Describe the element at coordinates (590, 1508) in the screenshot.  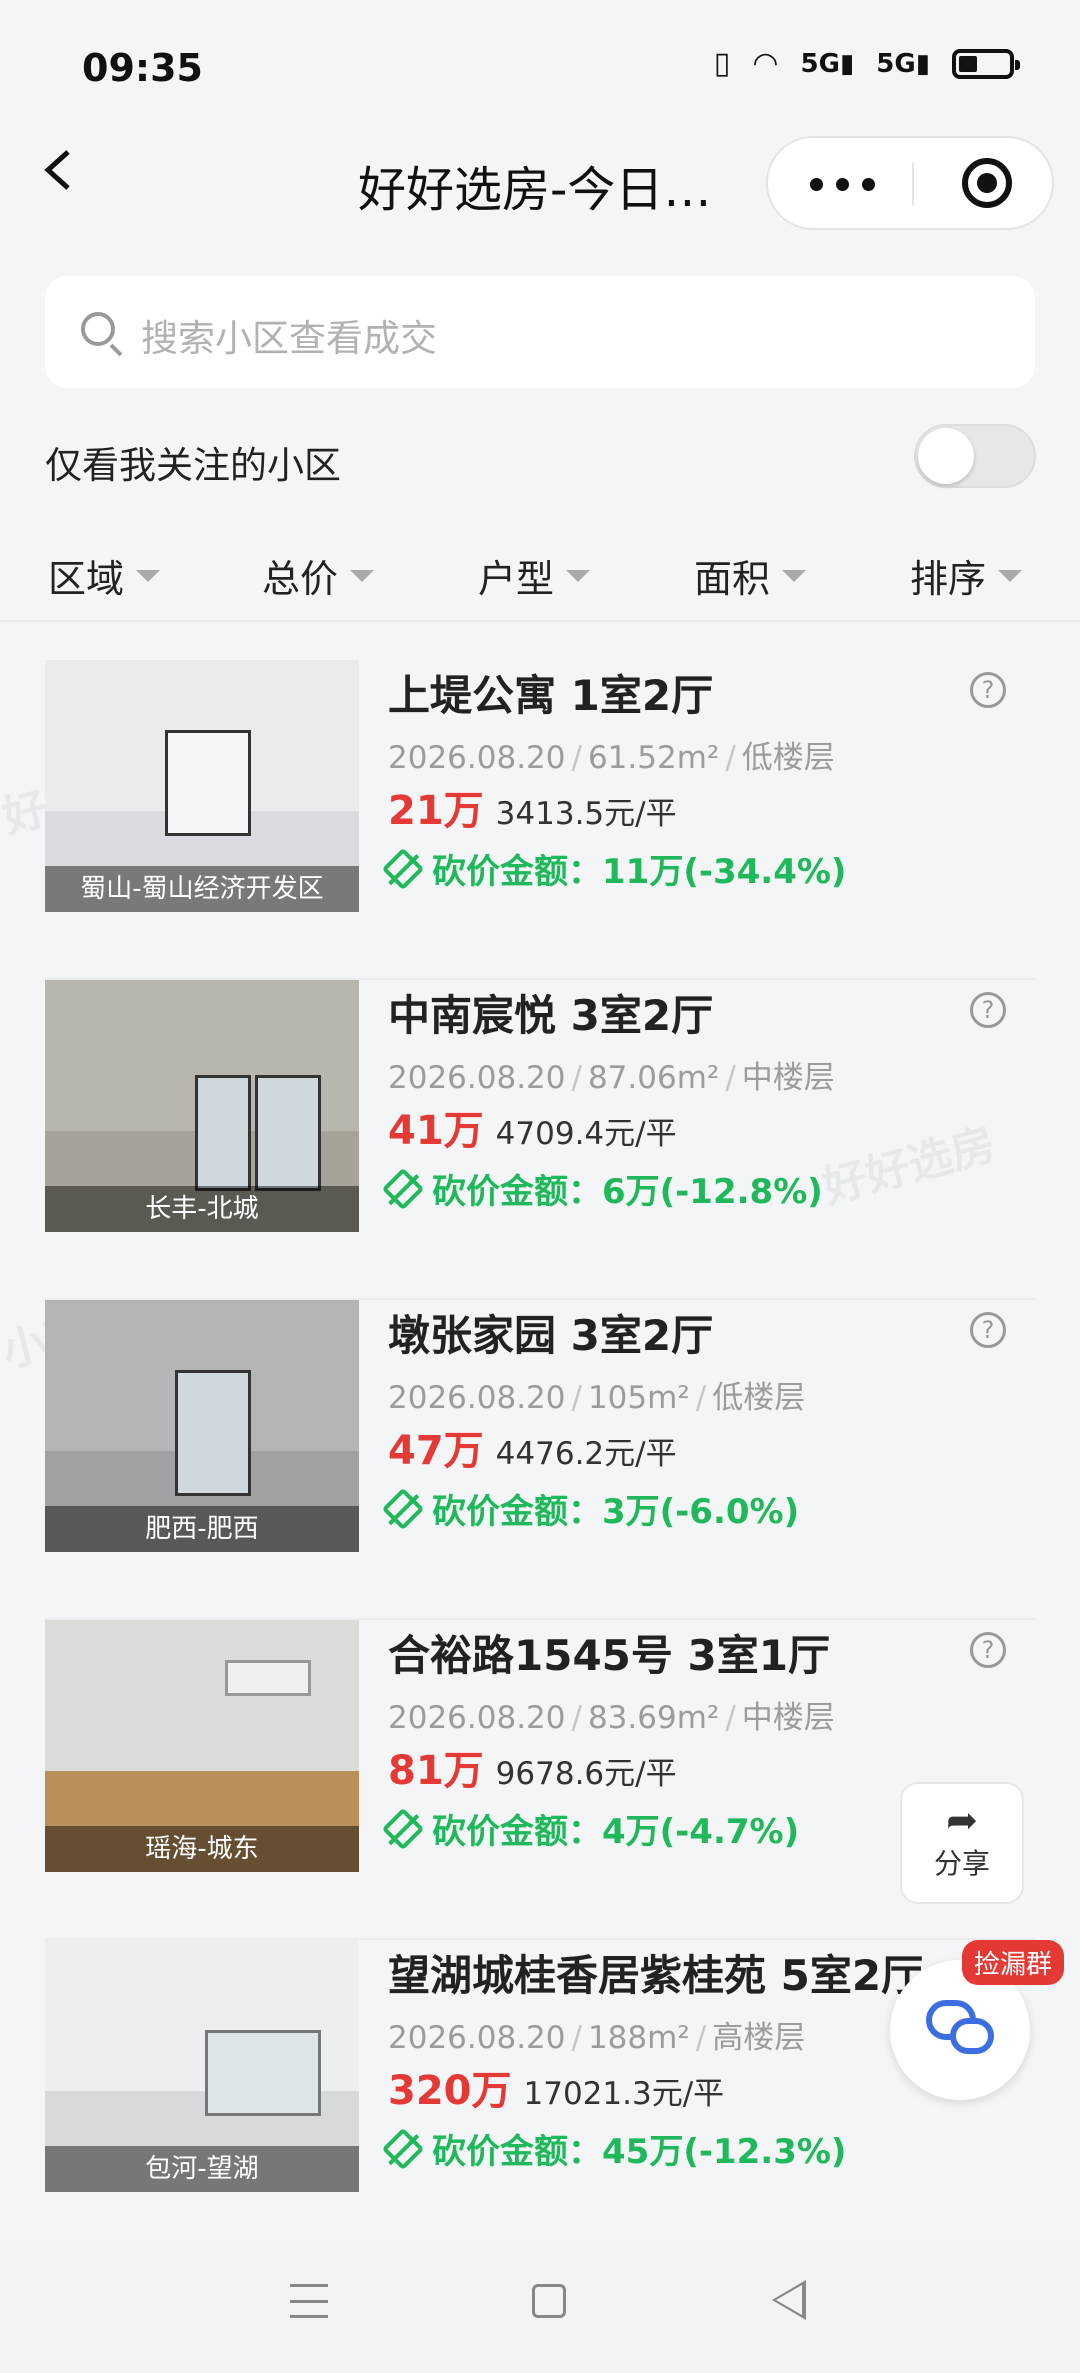
I see `price-cut: 砍价金额：3万(-6.0%)` at that location.